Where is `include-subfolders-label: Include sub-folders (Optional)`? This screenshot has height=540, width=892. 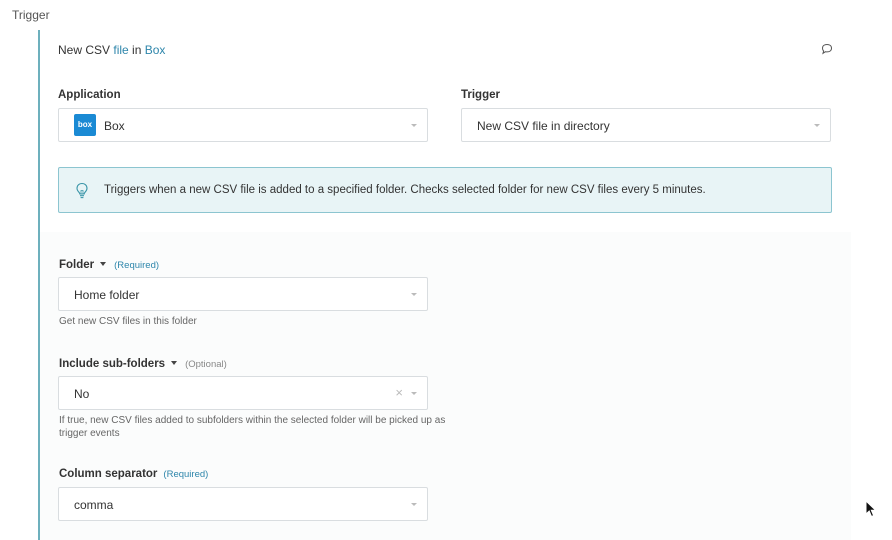 include-subfolders-label: Include sub-folders (Optional) is located at coordinates (143, 364).